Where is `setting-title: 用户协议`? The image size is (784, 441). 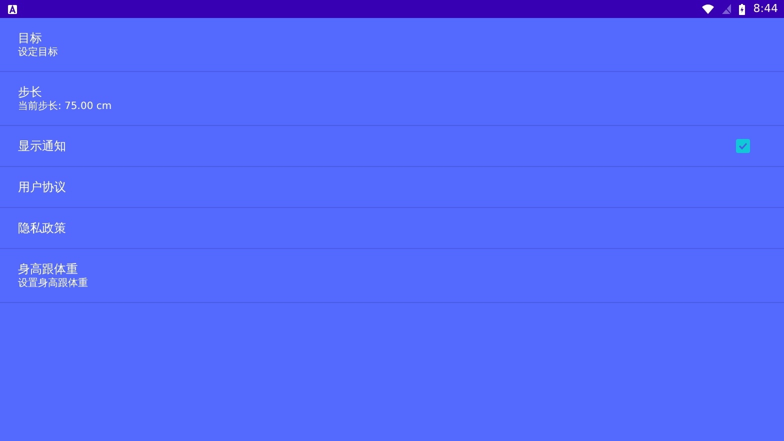
setting-title: 用户协议 is located at coordinates (42, 187).